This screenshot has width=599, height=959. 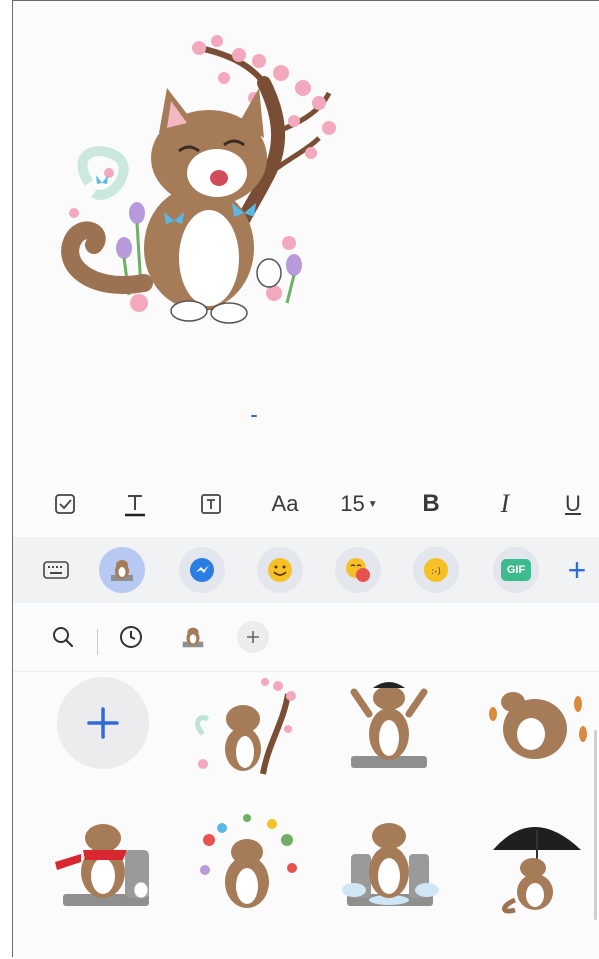 I want to click on text-box-button, so click(x=211, y=504).